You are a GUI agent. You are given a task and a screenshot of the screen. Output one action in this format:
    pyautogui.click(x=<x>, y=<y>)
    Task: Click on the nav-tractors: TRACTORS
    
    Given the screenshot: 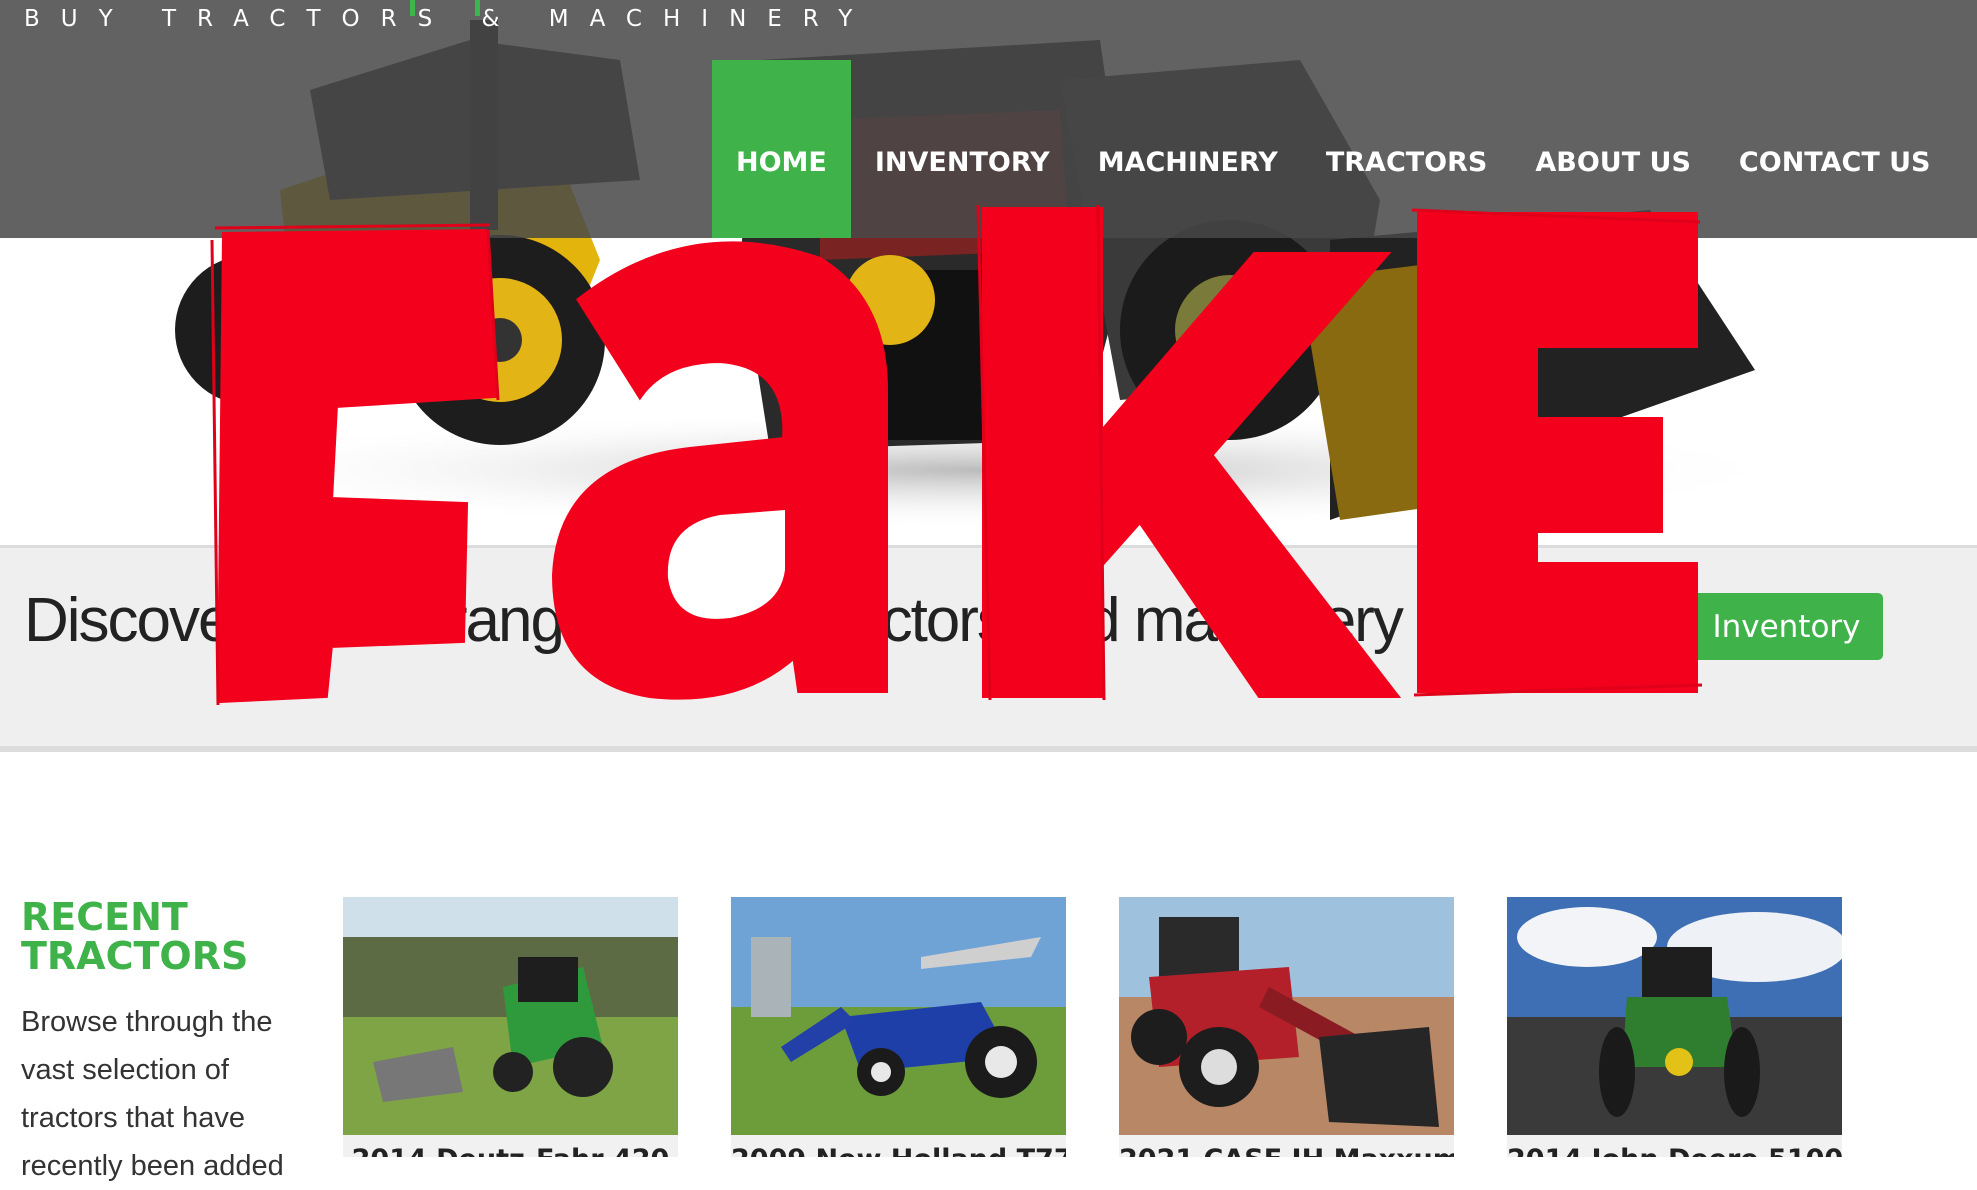 What is the action you would take?
    pyautogui.click(x=1407, y=149)
    